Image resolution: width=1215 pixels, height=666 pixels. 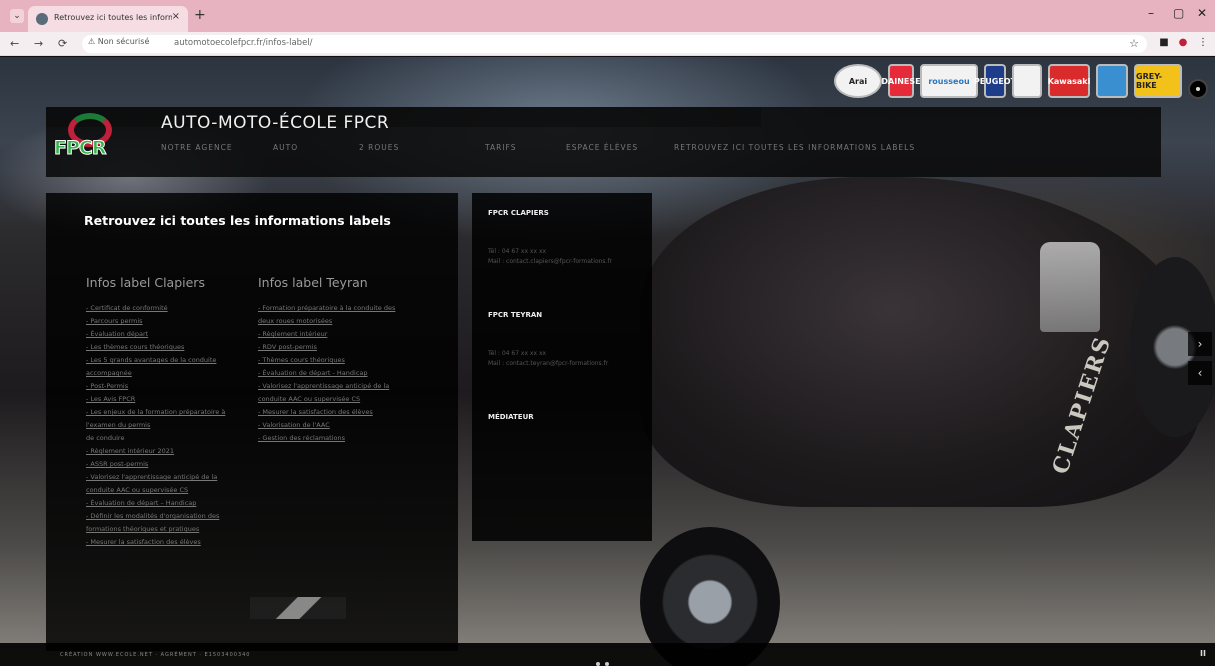 I want to click on list-item: - Parcours permis, so click(x=155, y=321).